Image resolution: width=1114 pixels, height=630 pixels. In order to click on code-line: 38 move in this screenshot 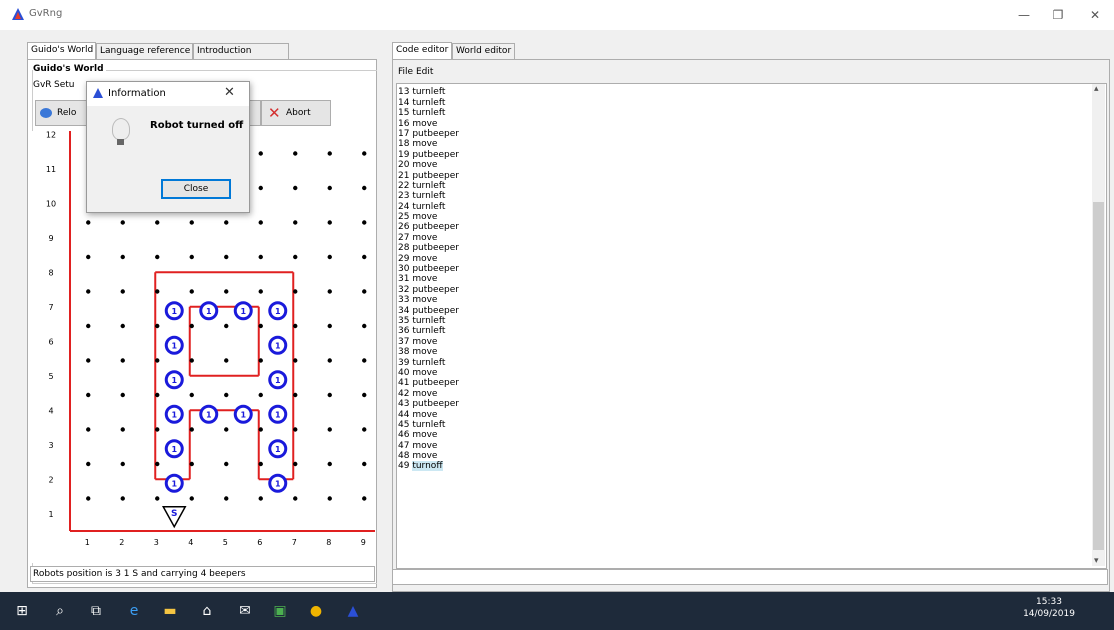, I will do `click(428, 352)`.